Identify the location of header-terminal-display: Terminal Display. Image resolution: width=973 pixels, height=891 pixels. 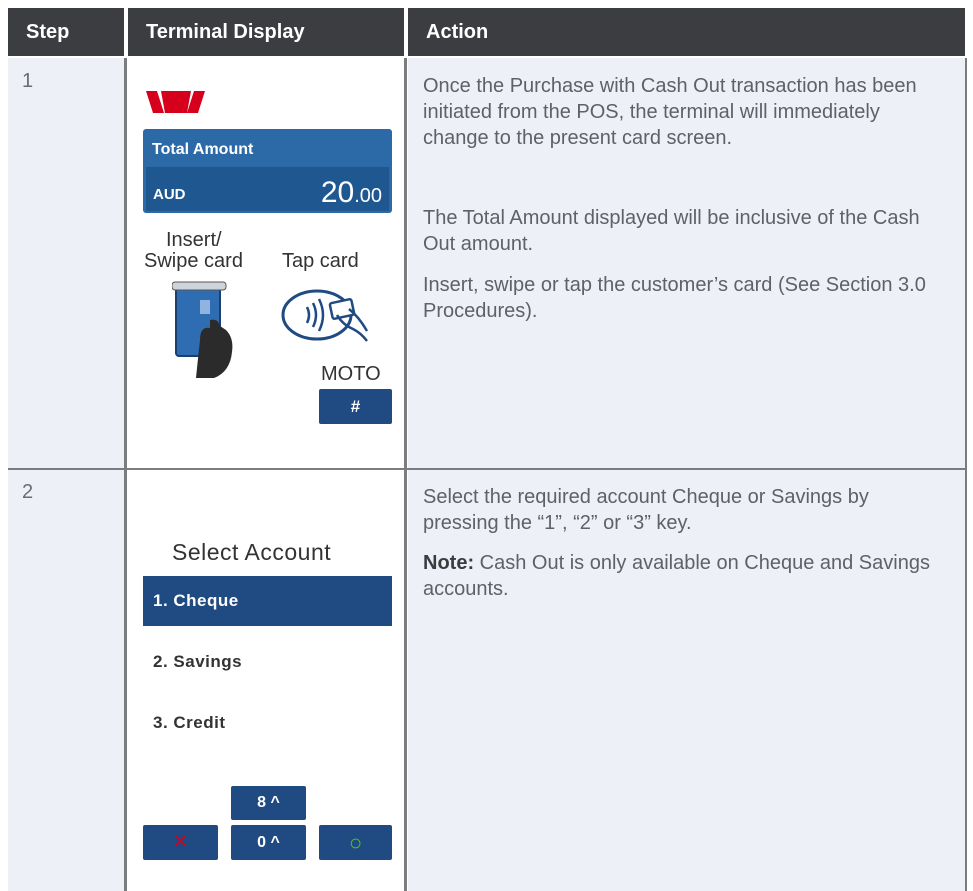
(266, 32).